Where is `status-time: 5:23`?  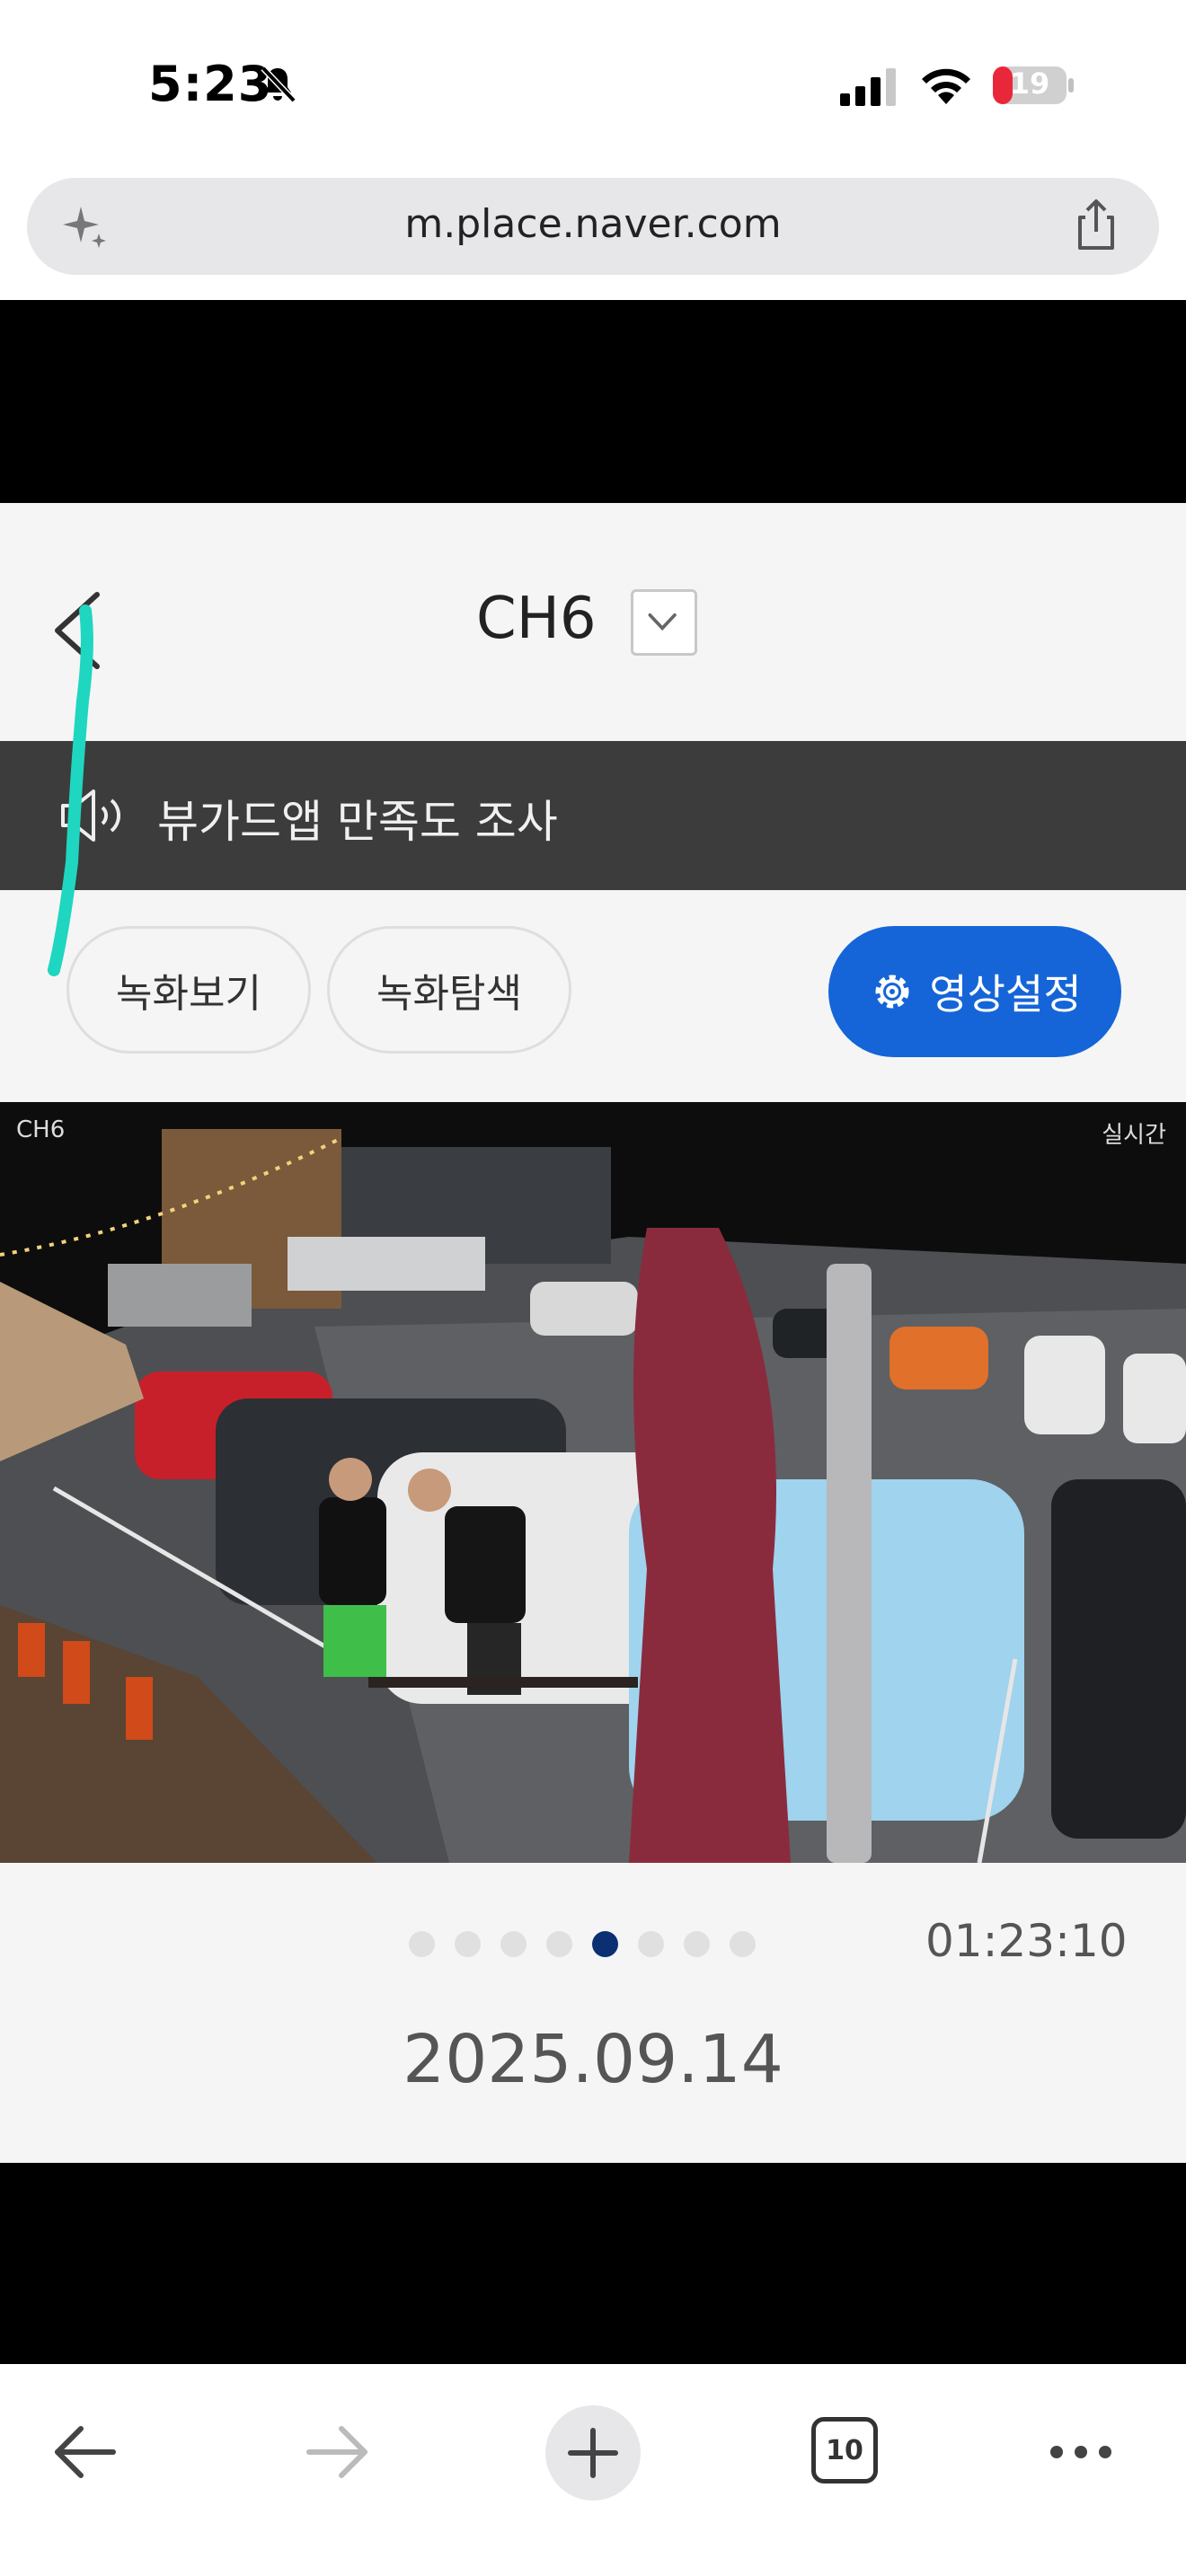 status-time: 5:23 is located at coordinates (210, 84).